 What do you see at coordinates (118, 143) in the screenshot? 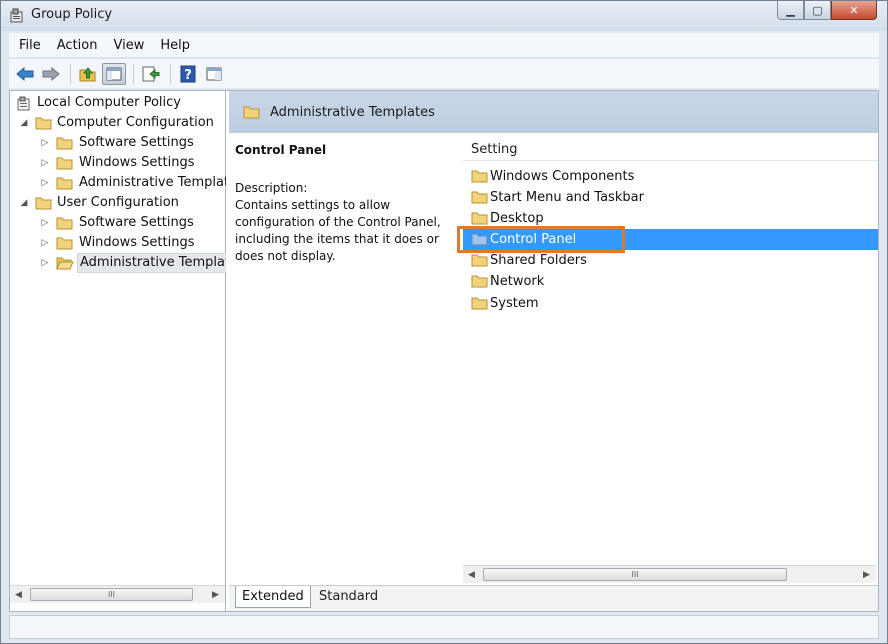
I see `tree-item-software-settings: ▷ Software Settings` at bounding box center [118, 143].